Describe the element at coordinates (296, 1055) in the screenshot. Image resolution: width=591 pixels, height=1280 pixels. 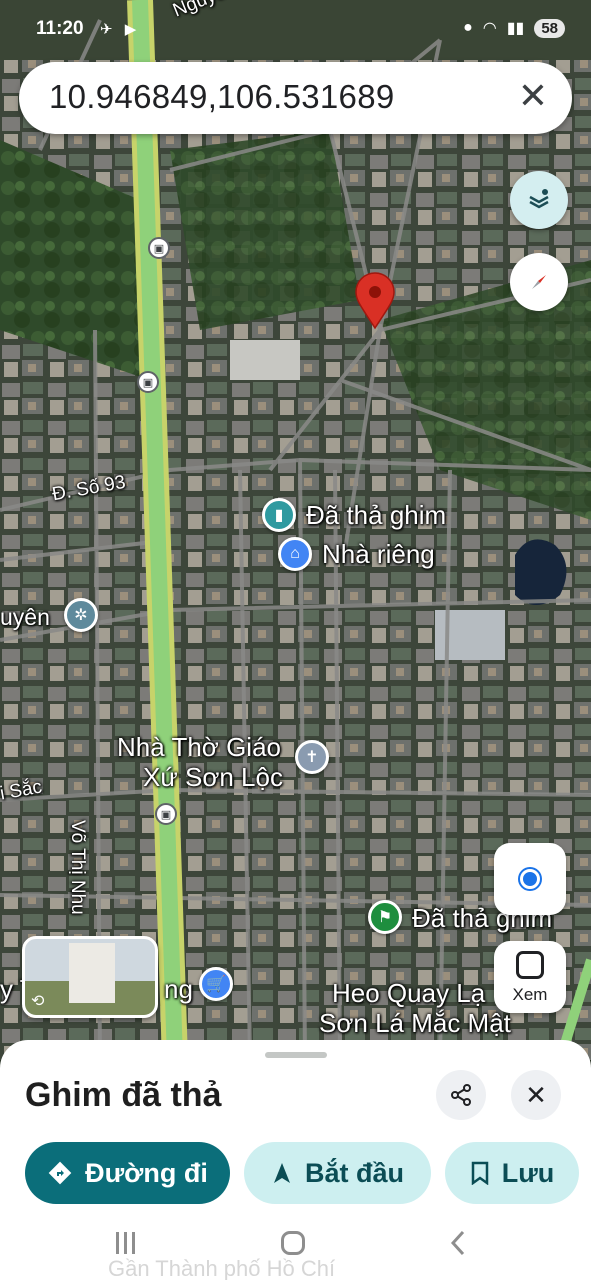
I see `drag-handle` at that location.